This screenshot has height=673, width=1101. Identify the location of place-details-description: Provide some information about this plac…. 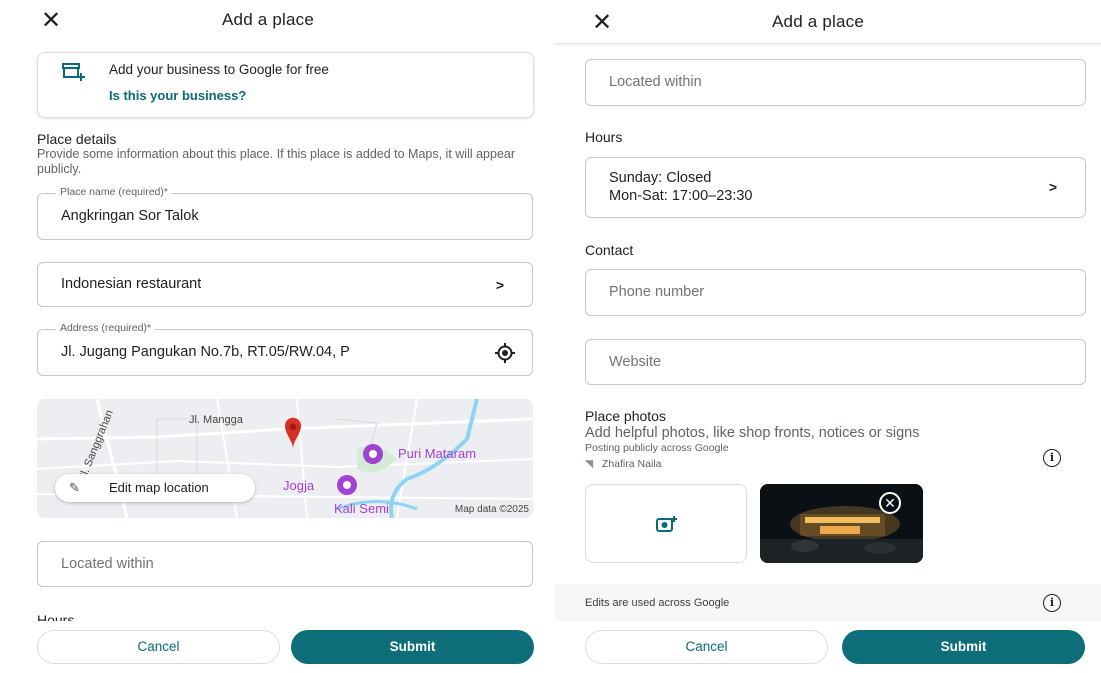
(276, 161).